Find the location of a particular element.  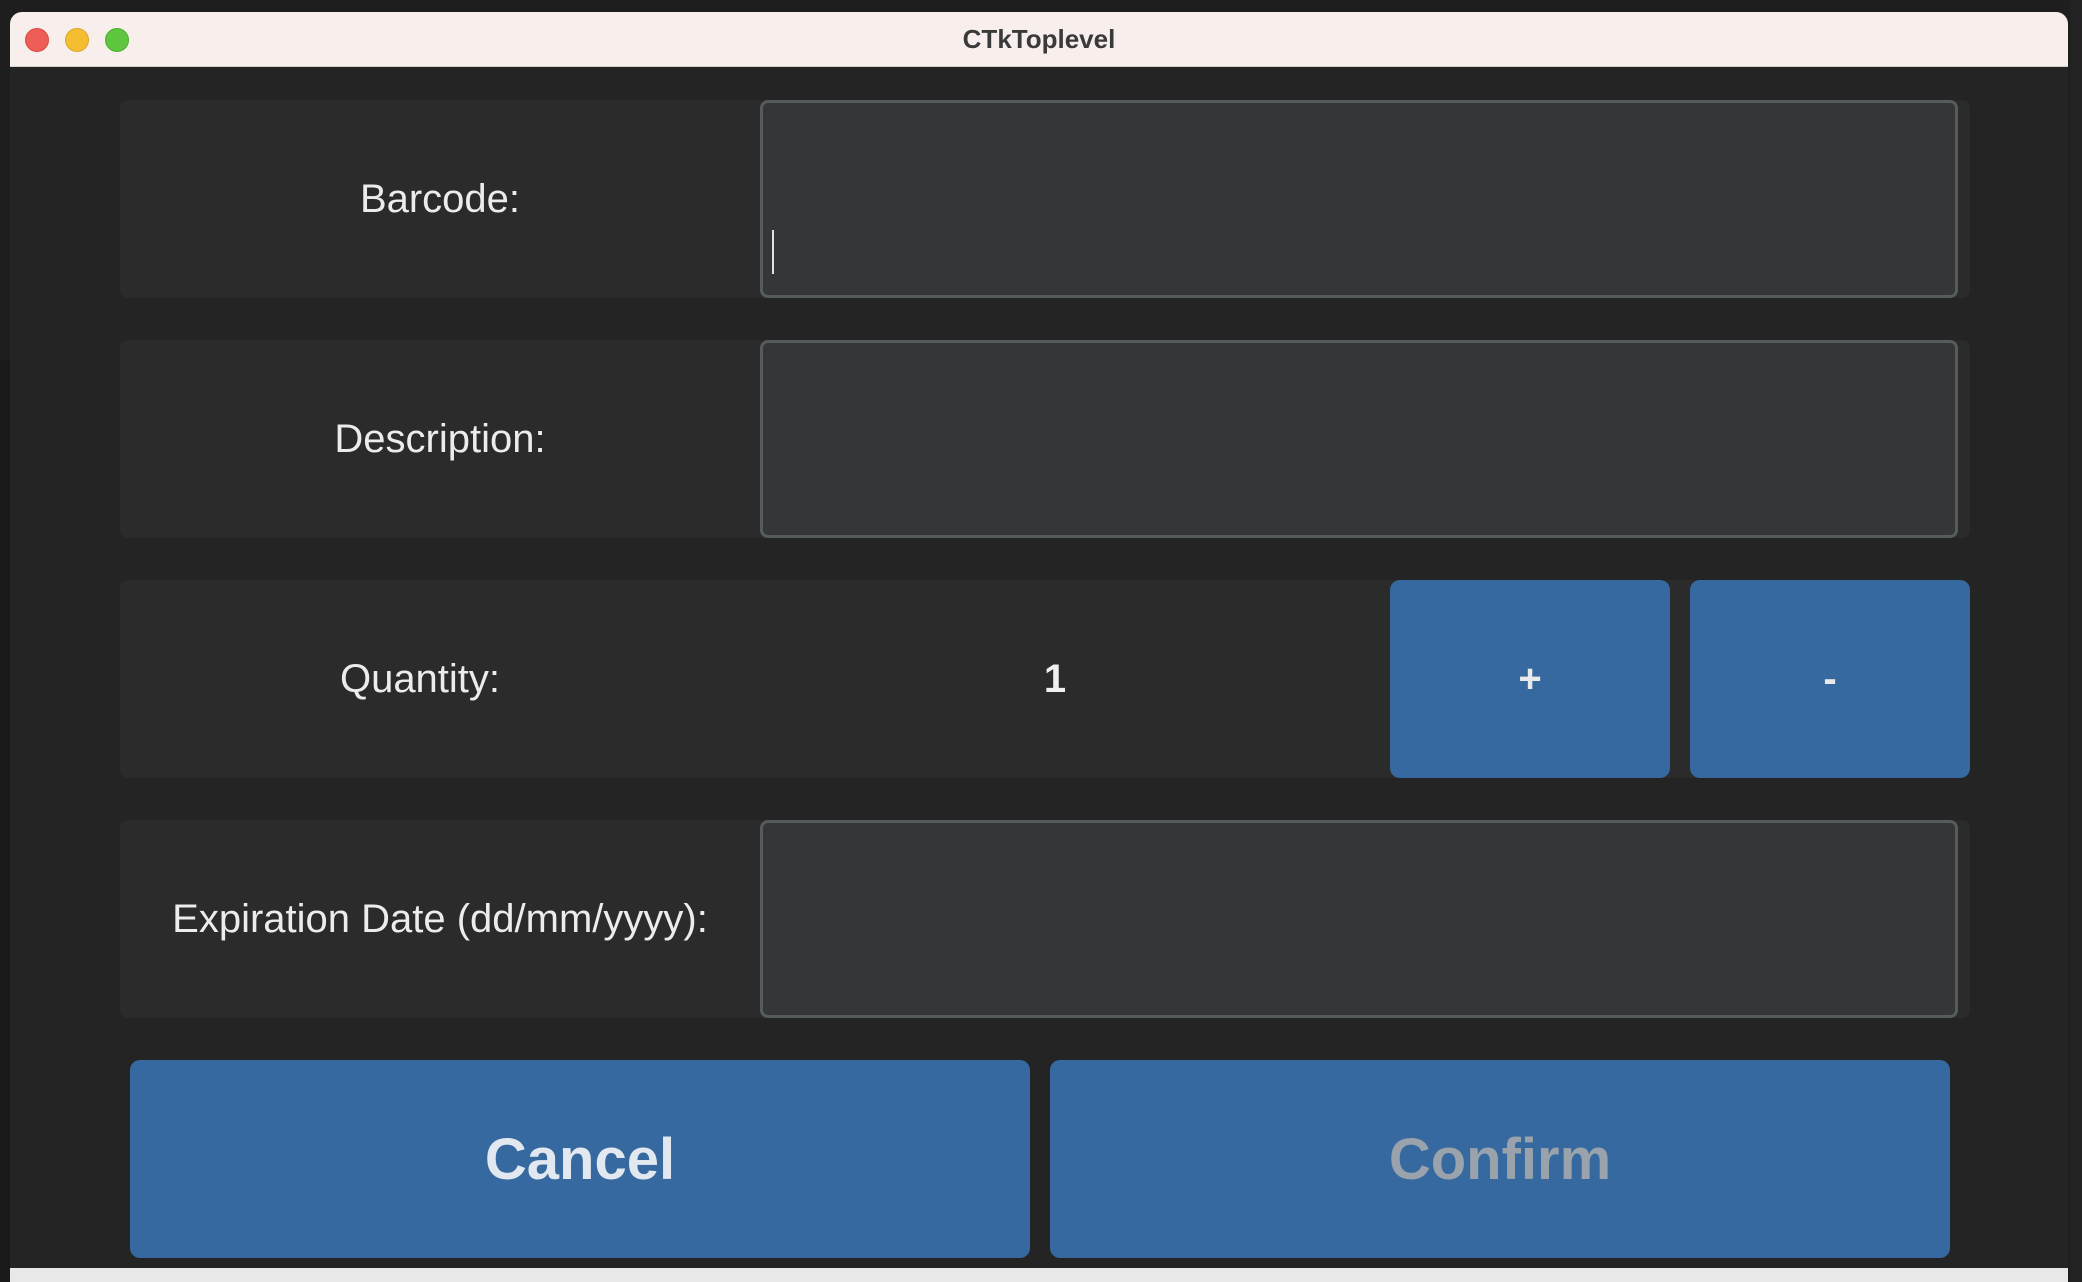

quantity-row: Quantity: 1 + - is located at coordinates (1045, 679).